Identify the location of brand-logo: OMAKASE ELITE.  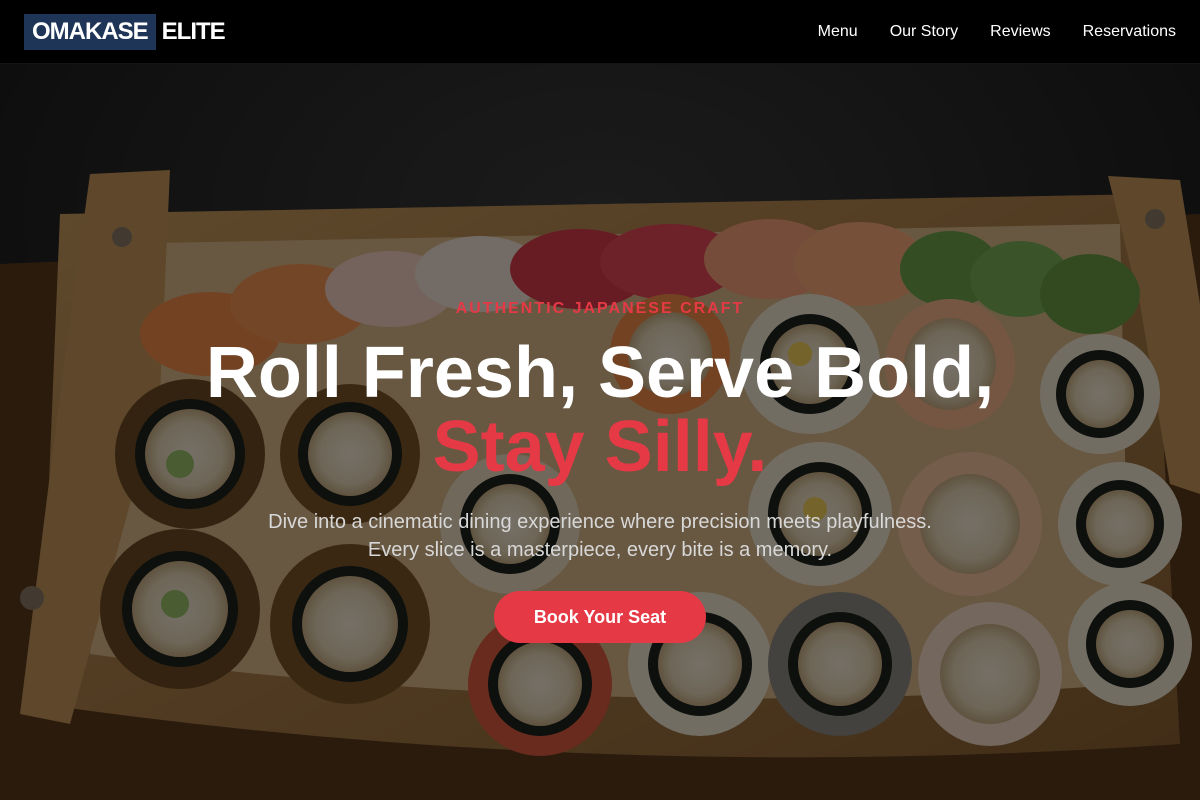
(125, 31).